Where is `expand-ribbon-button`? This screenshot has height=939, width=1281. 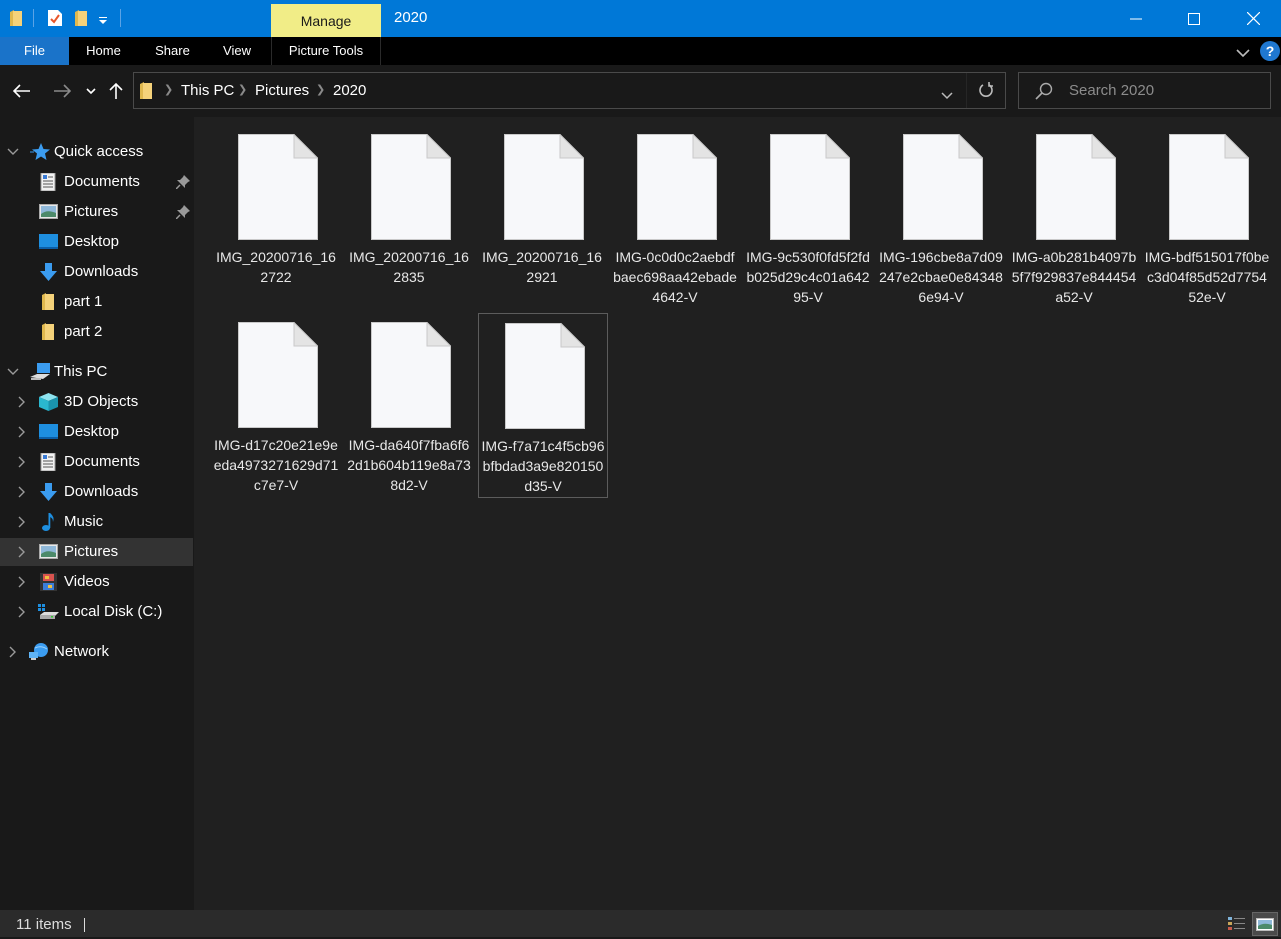
expand-ribbon-button is located at coordinates (1243, 54).